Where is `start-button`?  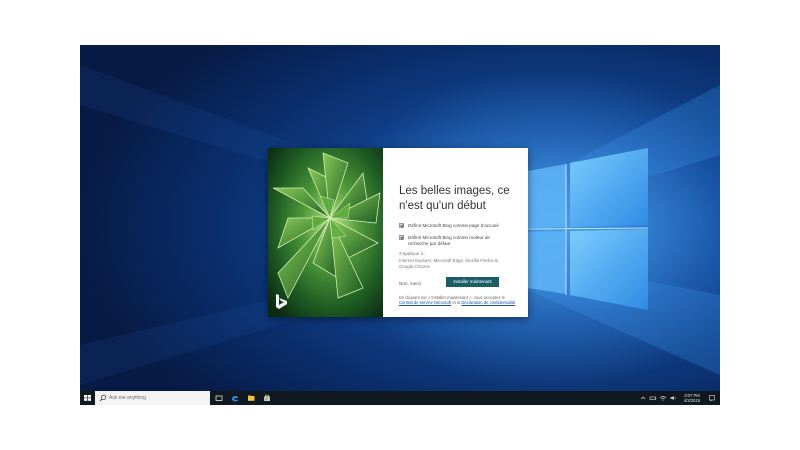
start-button is located at coordinates (87, 398).